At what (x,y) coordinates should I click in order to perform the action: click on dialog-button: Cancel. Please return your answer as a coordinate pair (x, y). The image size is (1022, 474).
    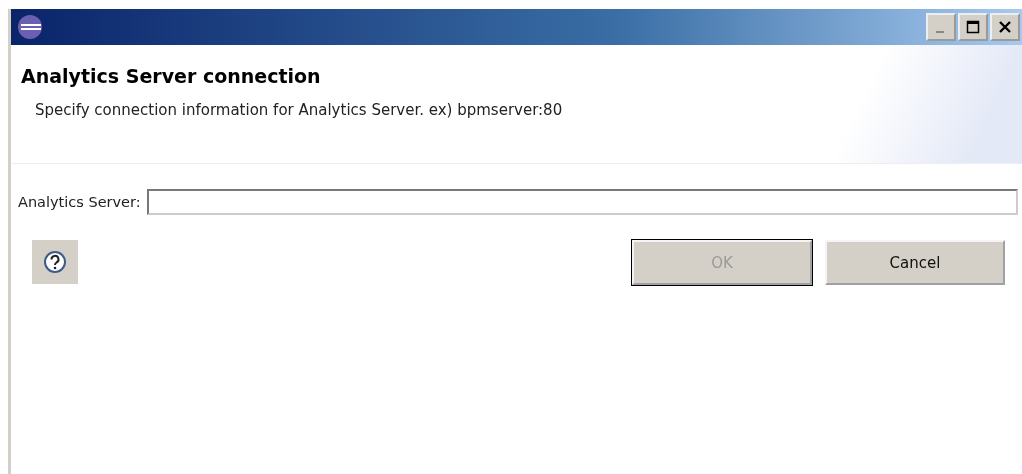
    Looking at the image, I should click on (915, 262).